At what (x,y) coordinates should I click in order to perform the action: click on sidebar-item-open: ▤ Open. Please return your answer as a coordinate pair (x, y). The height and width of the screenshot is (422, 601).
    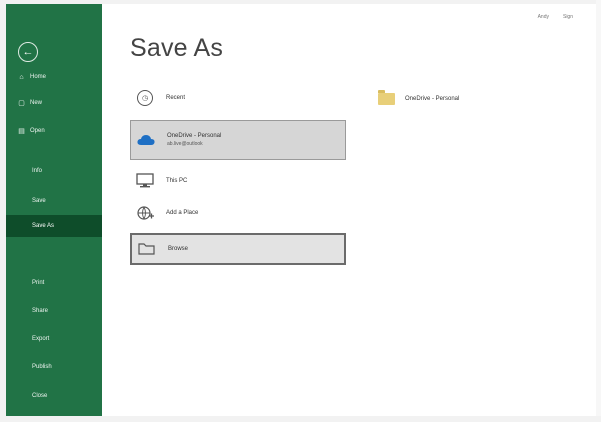
    Looking at the image, I should click on (54, 131).